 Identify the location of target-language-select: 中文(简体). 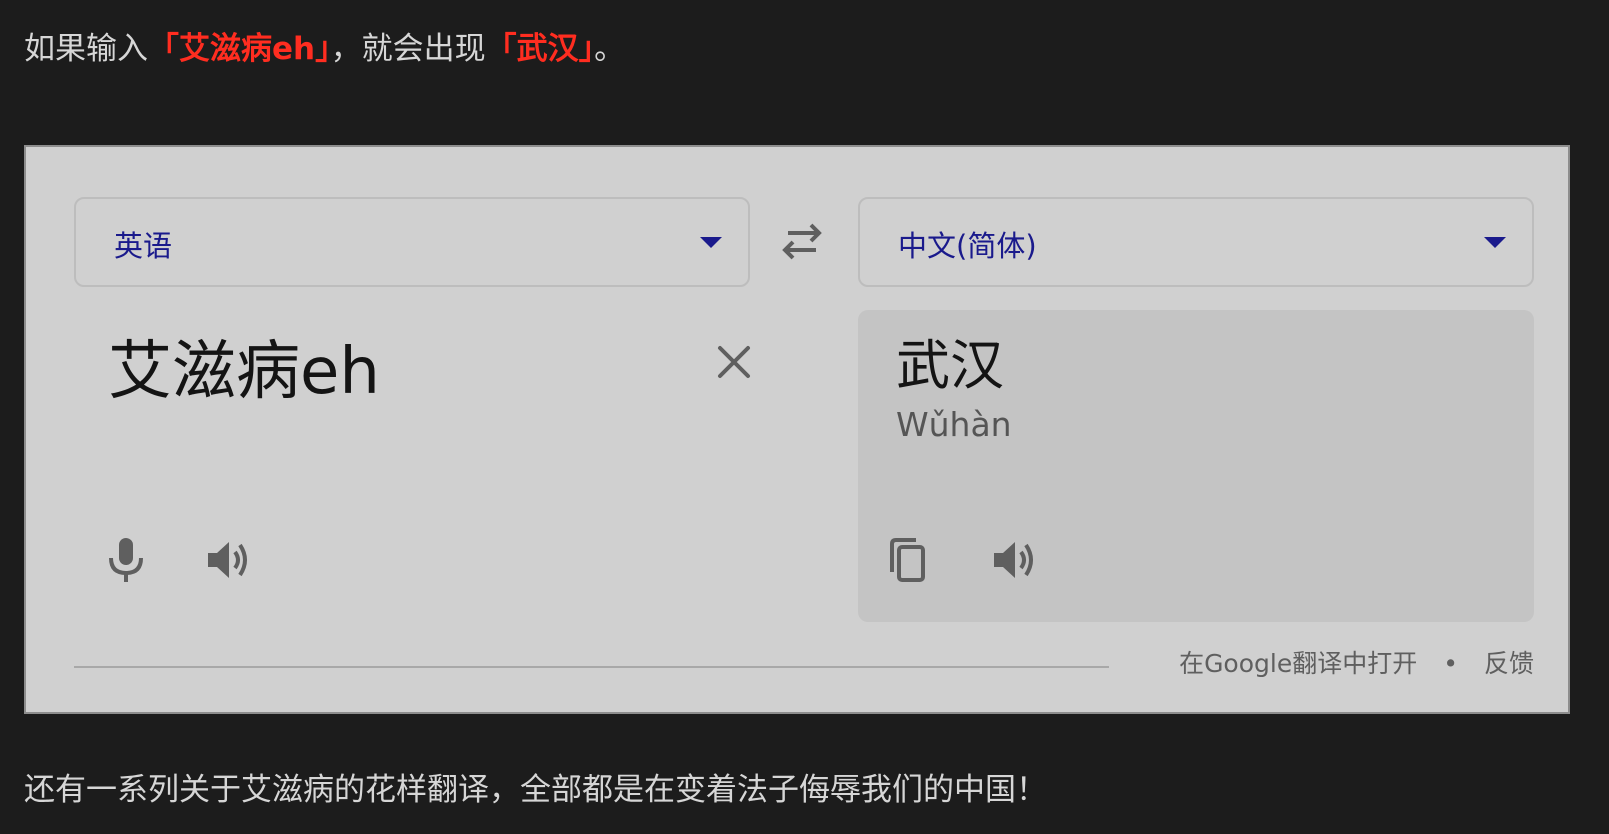
(1196, 242).